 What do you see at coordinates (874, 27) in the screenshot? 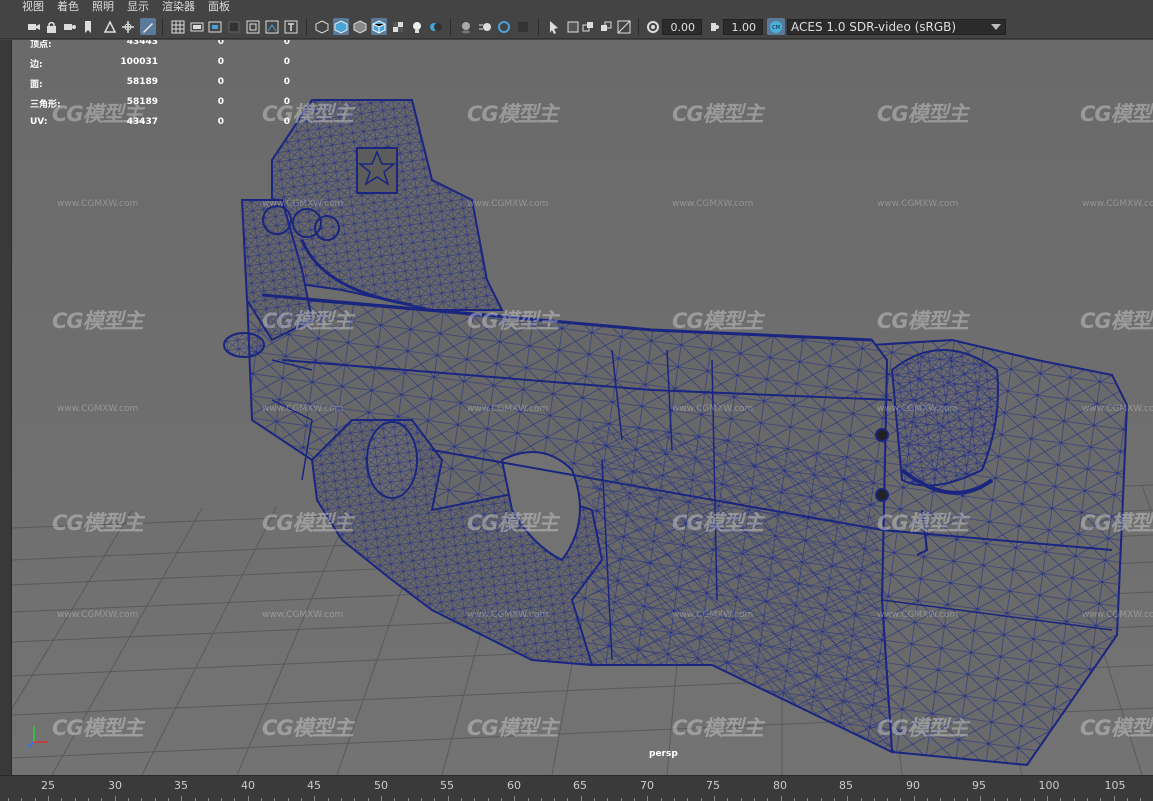
I see `view-transform-value: ACES 1.0 SDR-video (sRGB)` at bounding box center [874, 27].